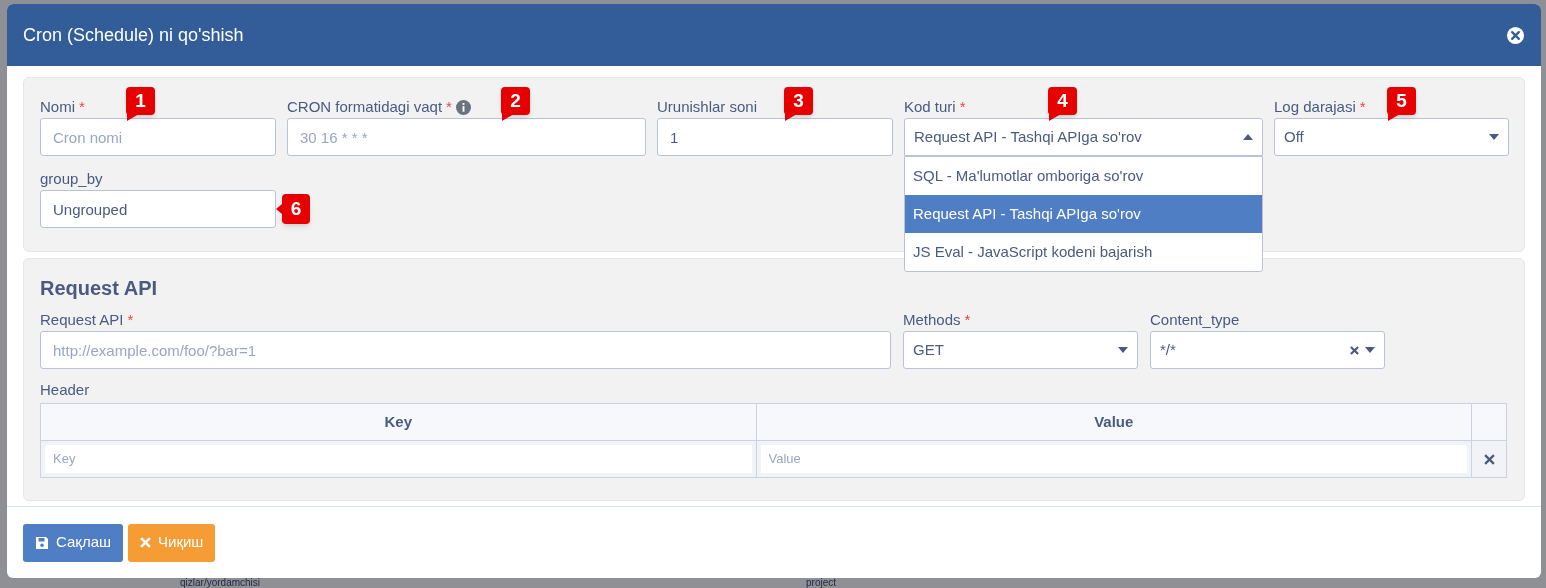 The height and width of the screenshot is (588, 1546). What do you see at coordinates (1267, 350) in the screenshot?
I see `select-field: */*` at bounding box center [1267, 350].